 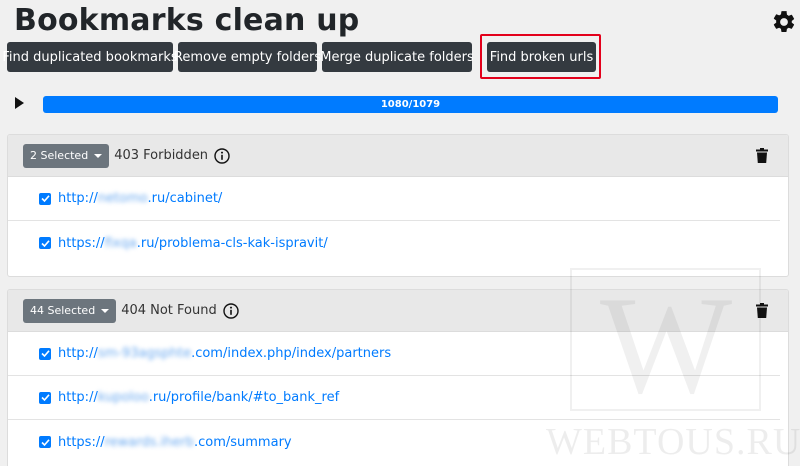 I want to click on selected-count-label: 44 Selected, so click(x=63, y=310).